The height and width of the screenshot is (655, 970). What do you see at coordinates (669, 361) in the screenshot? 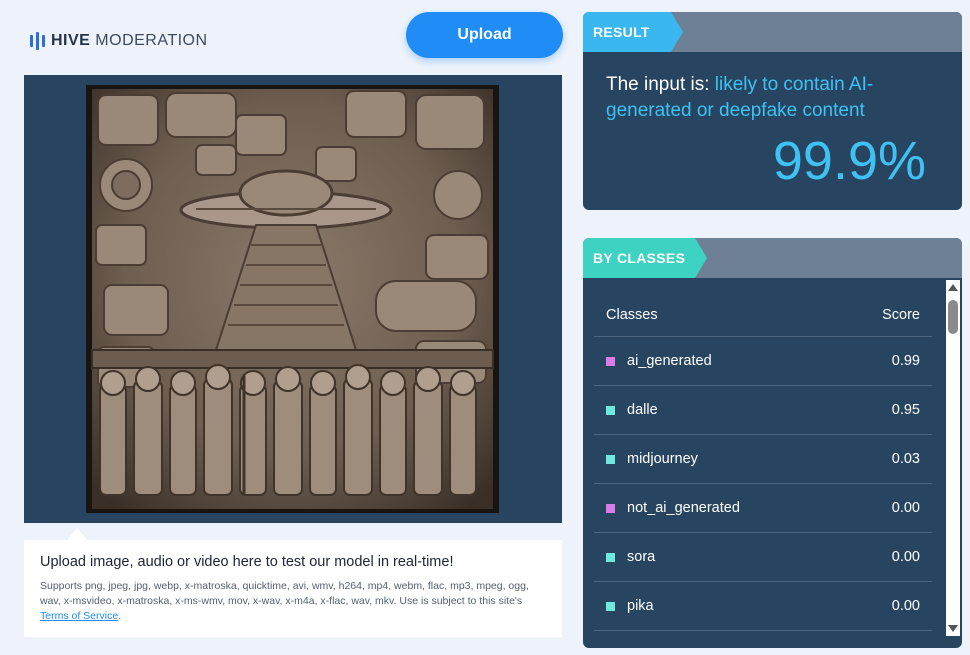
I see `class-name: ai_generated` at bounding box center [669, 361].